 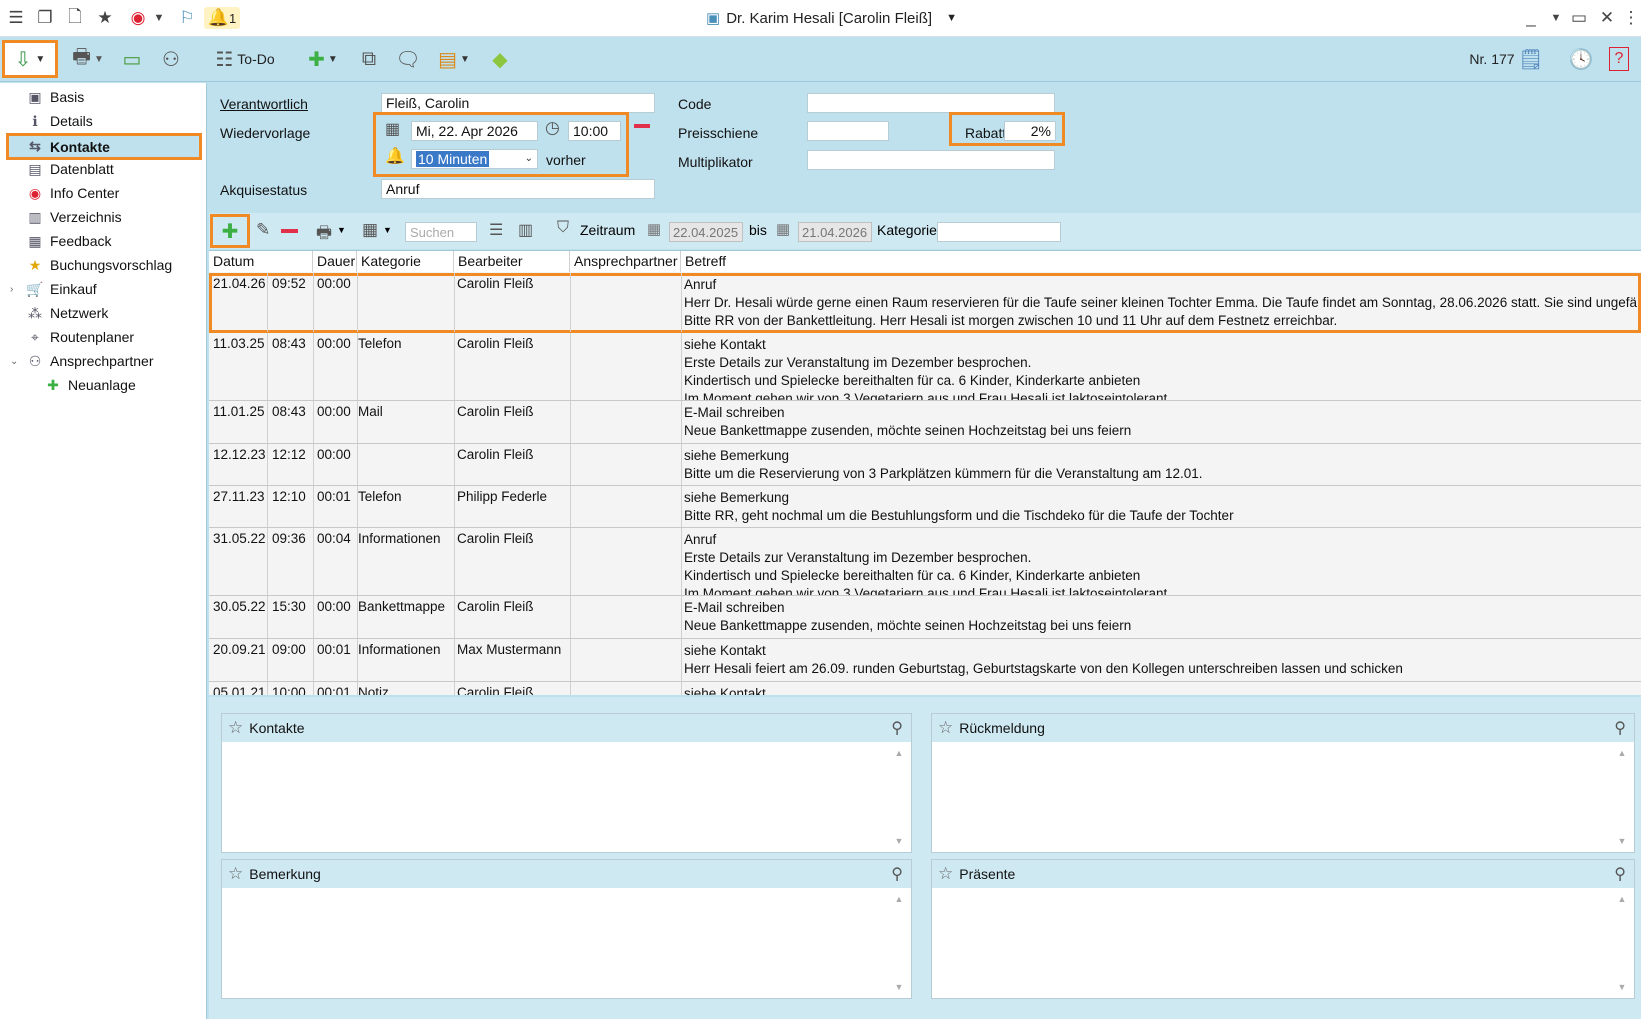 What do you see at coordinates (263, 230) in the screenshot?
I see `edit-pencil-icon: ✎` at bounding box center [263, 230].